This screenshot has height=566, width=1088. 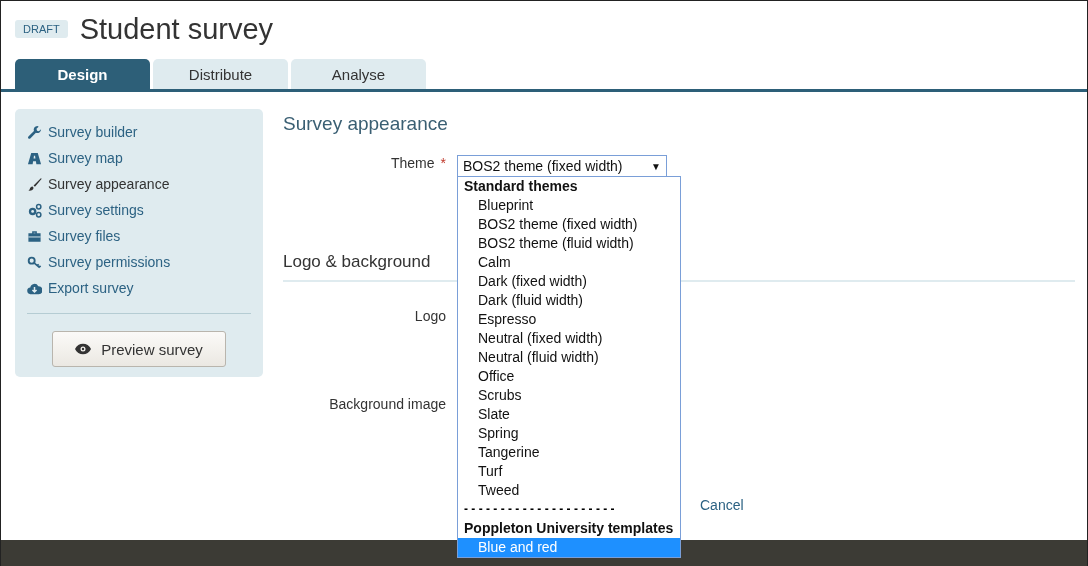 I want to click on road-icon, so click(x=34, y=158).